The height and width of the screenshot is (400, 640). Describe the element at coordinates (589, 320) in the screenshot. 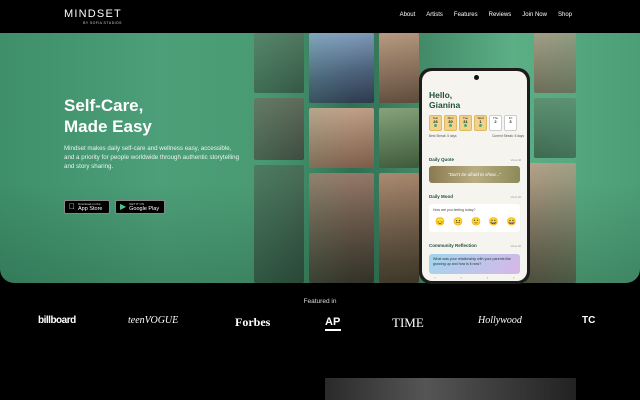

I see `techcrunch-logo: TC` at that location.